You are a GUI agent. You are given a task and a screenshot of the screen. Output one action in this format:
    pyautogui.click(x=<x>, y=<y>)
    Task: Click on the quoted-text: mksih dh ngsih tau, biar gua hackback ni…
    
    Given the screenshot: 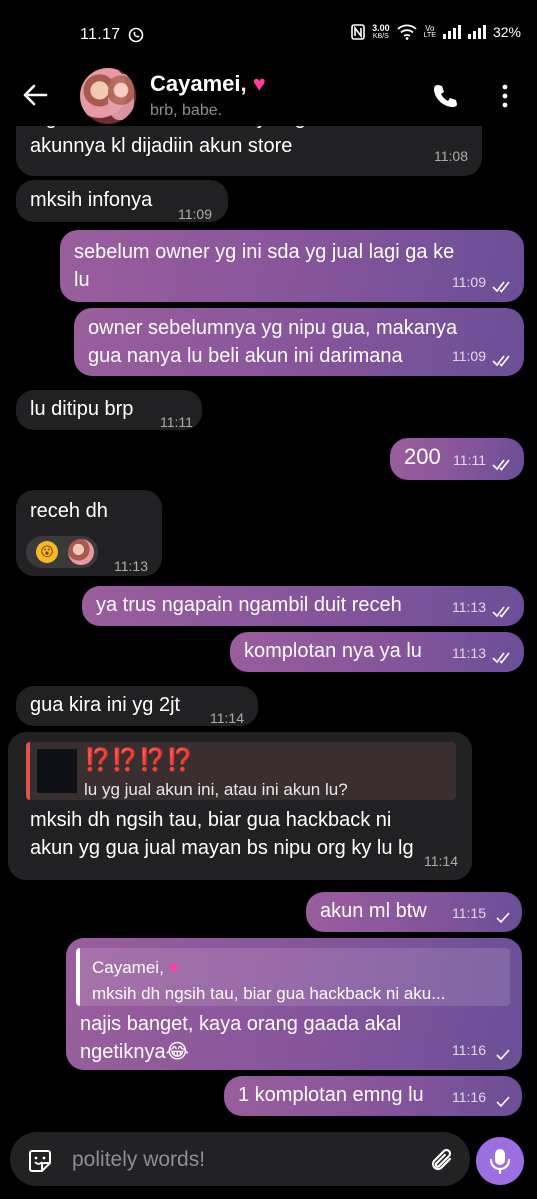 What is the action you would take?
    pyautogui.click(x=269, y=993)
    